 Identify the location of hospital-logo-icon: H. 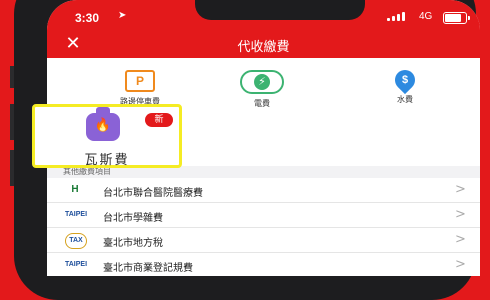
(75, 189).